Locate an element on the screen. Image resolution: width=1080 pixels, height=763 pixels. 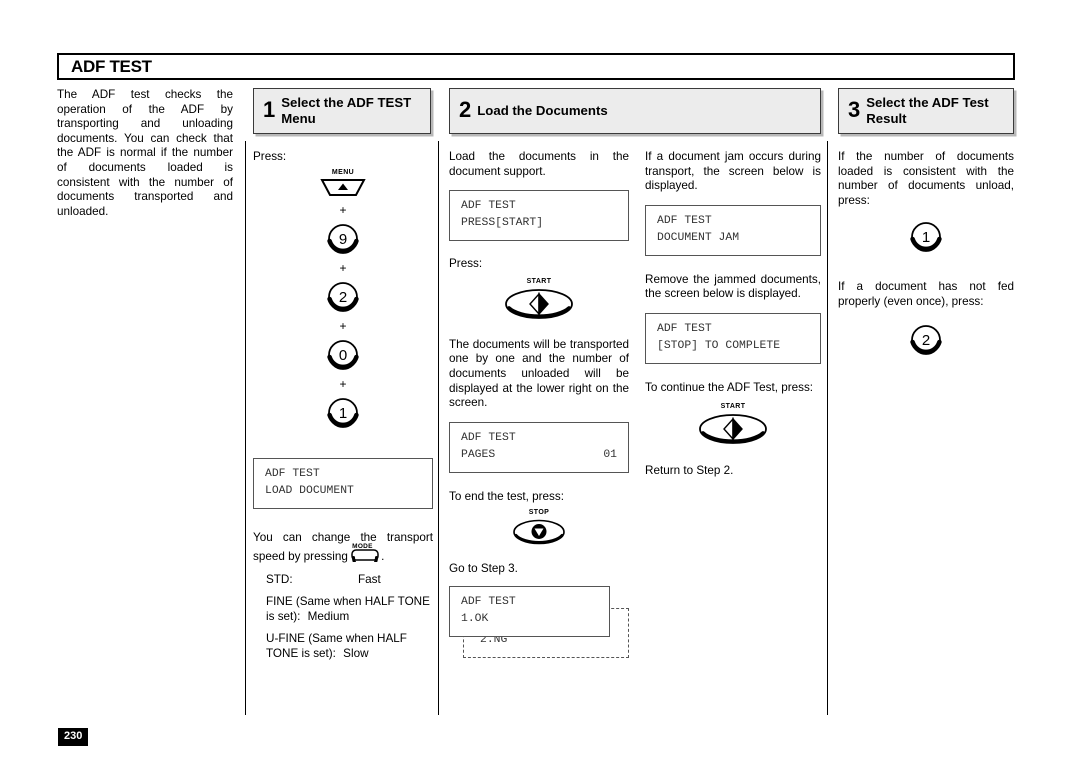
step-number-1: 1 is located at coordinates (269, 109).